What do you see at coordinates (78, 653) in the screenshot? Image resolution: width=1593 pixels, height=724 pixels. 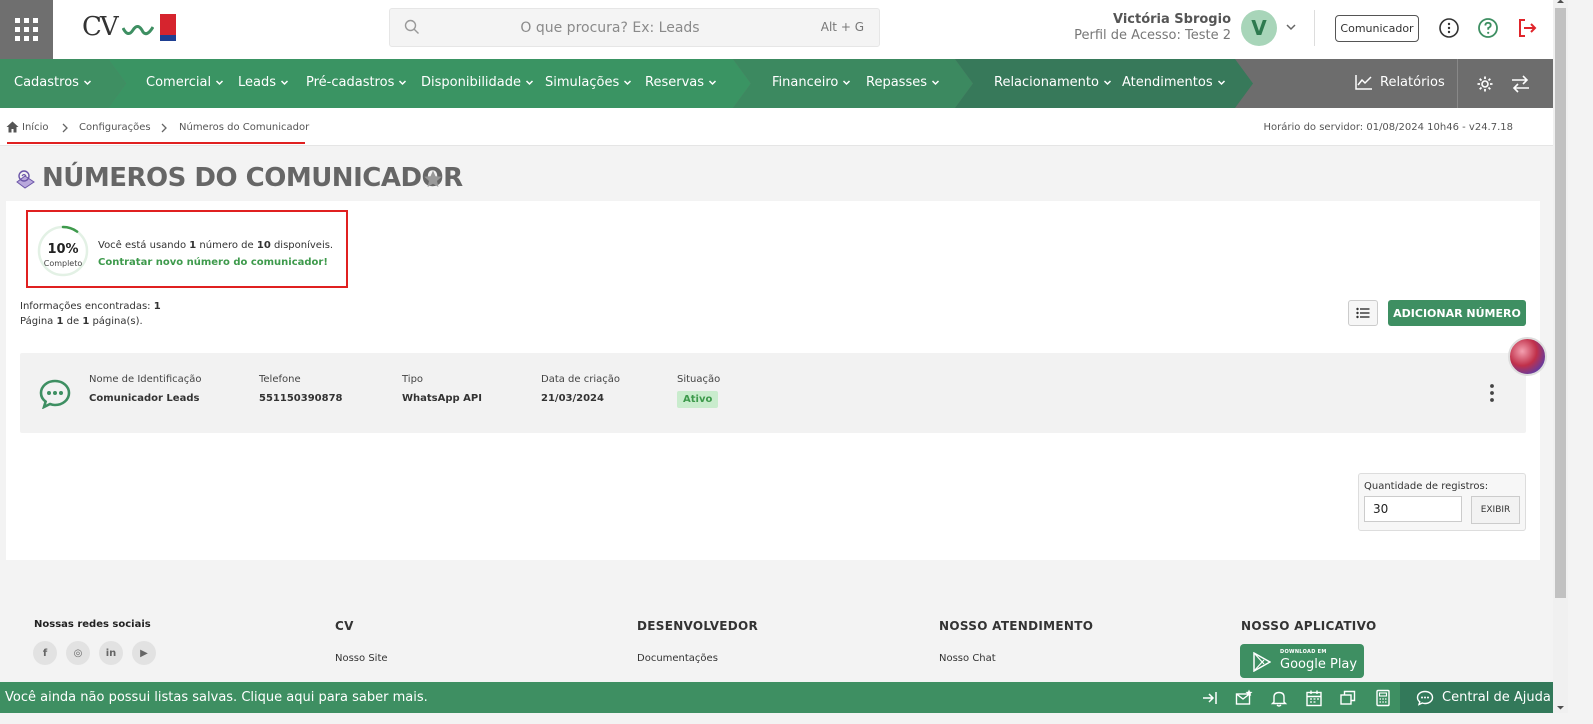 I see `instagram-icon: ◎` at bounding box center [78, 653].